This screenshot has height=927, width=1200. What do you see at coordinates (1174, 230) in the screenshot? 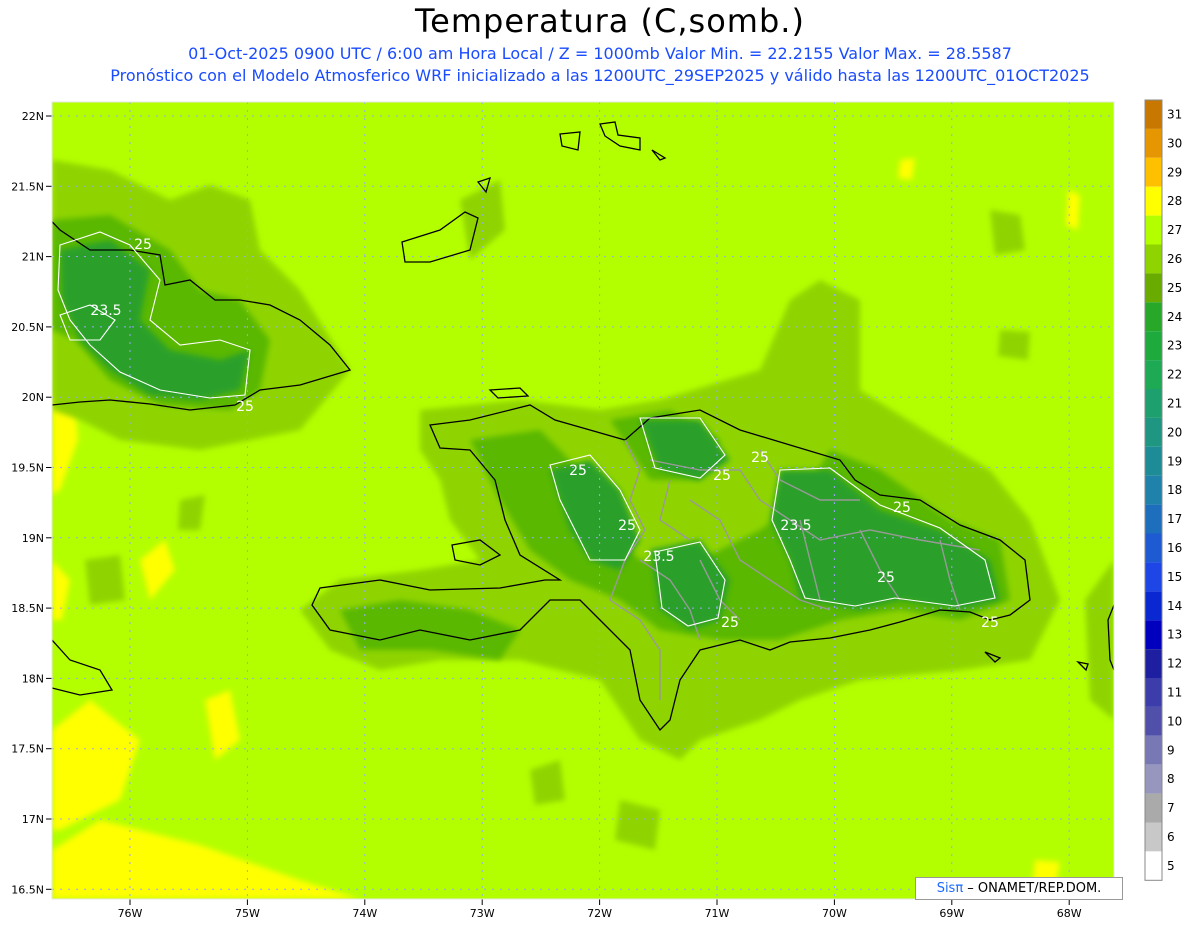
I see `colorbar-label: 27` at bounding box center [1174, 230].